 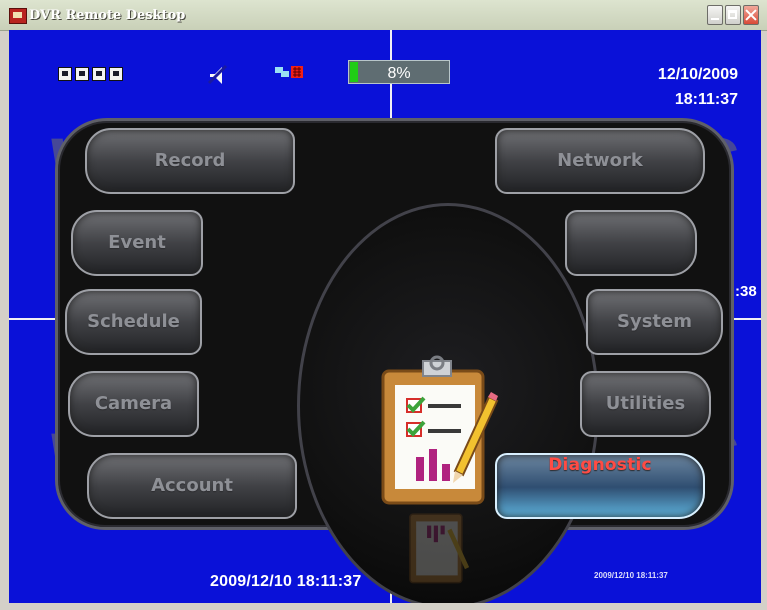 What do you see at coordinates (733, 15) in the screenshot?
I see `maximize-button` at bounding box center [733, 15].